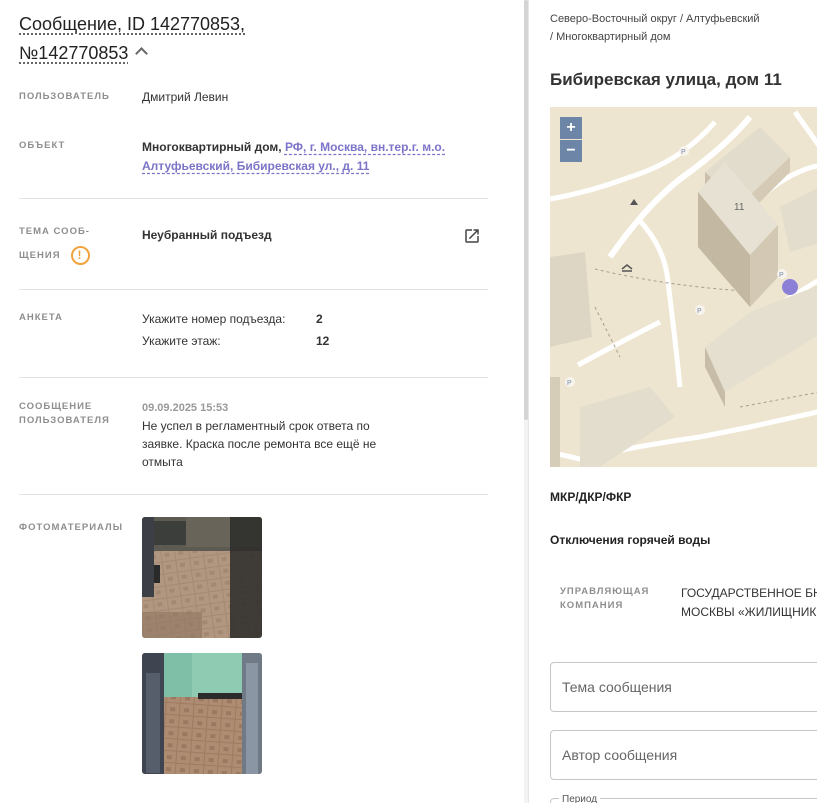  I want to click on section-hot-water: Отключения горячей воды, so click(630, 540).